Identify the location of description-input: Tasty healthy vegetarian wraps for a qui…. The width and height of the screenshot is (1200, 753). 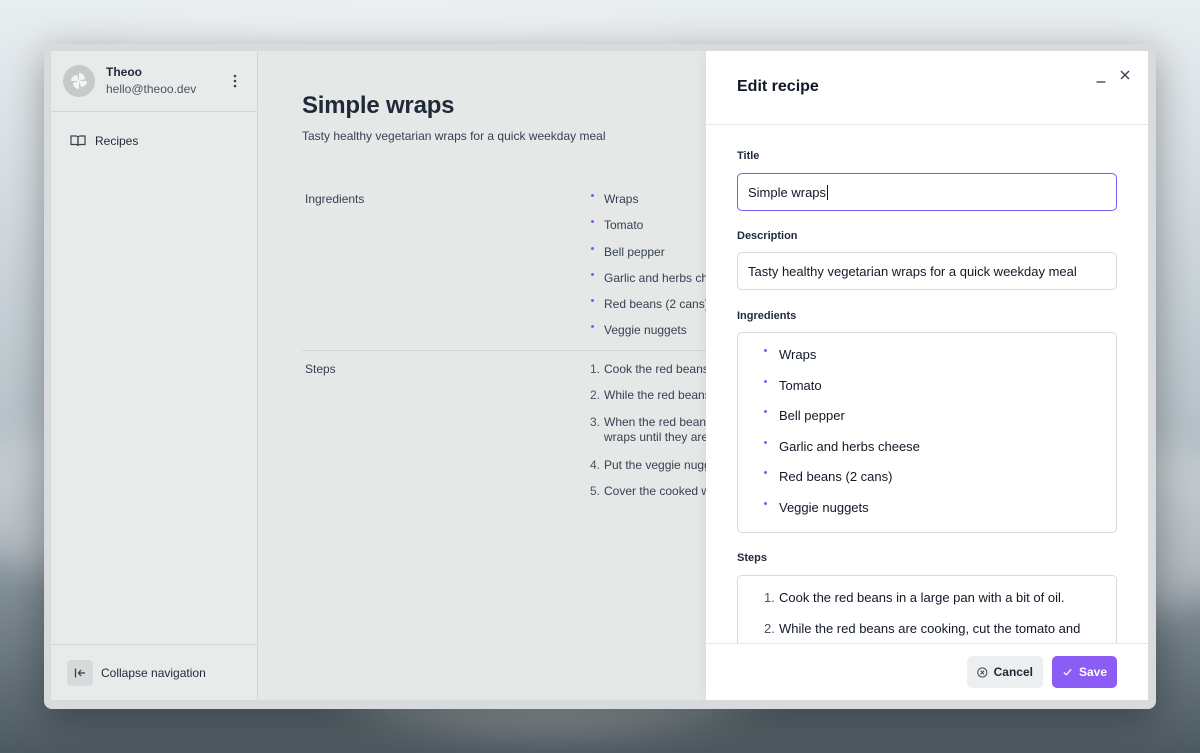
(927, 271).